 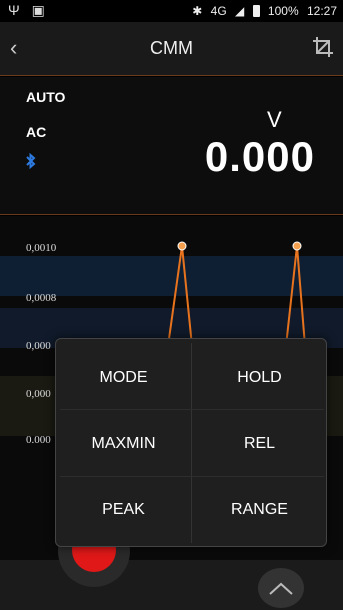 What do you see at coordinates (197, 11) in the screenshot?
I see `bluetooth-status-icon: ✱` at bounding box center [197, 11].